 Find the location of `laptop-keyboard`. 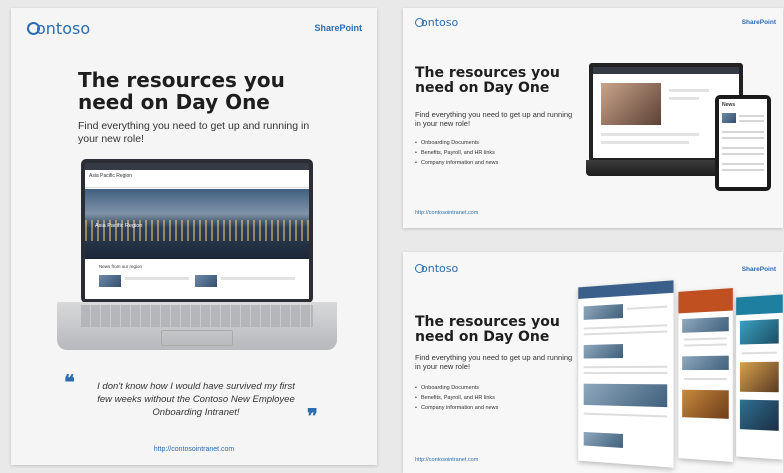

laptop-keyboard is located at coordinates (197, 316).